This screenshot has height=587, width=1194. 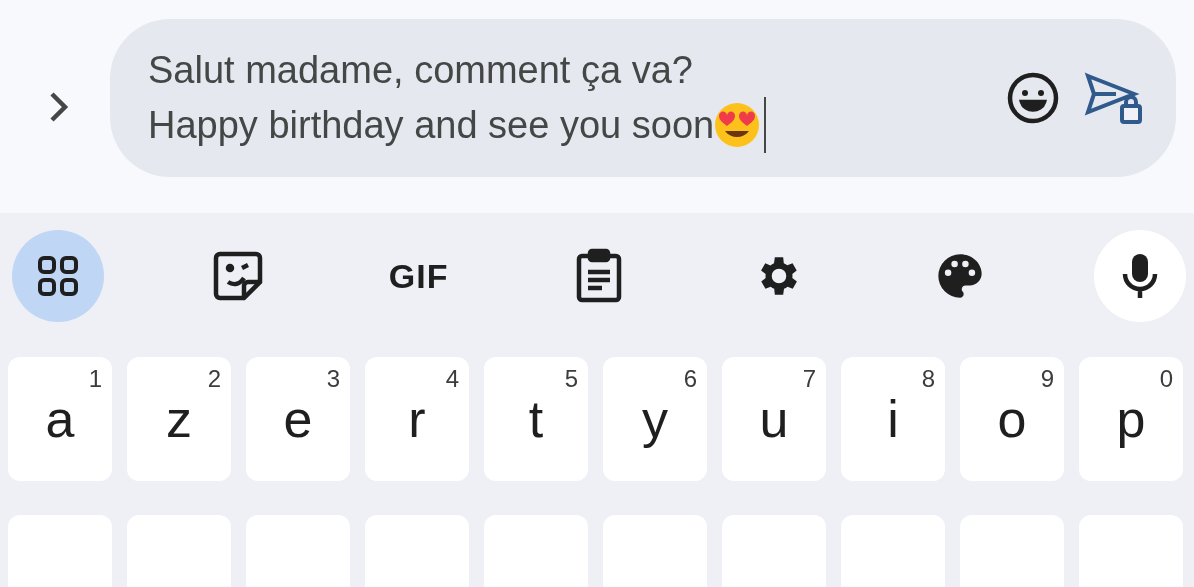 I want to click on message-text: Salut madame, comment ça va?, so click(x=421, y=70).